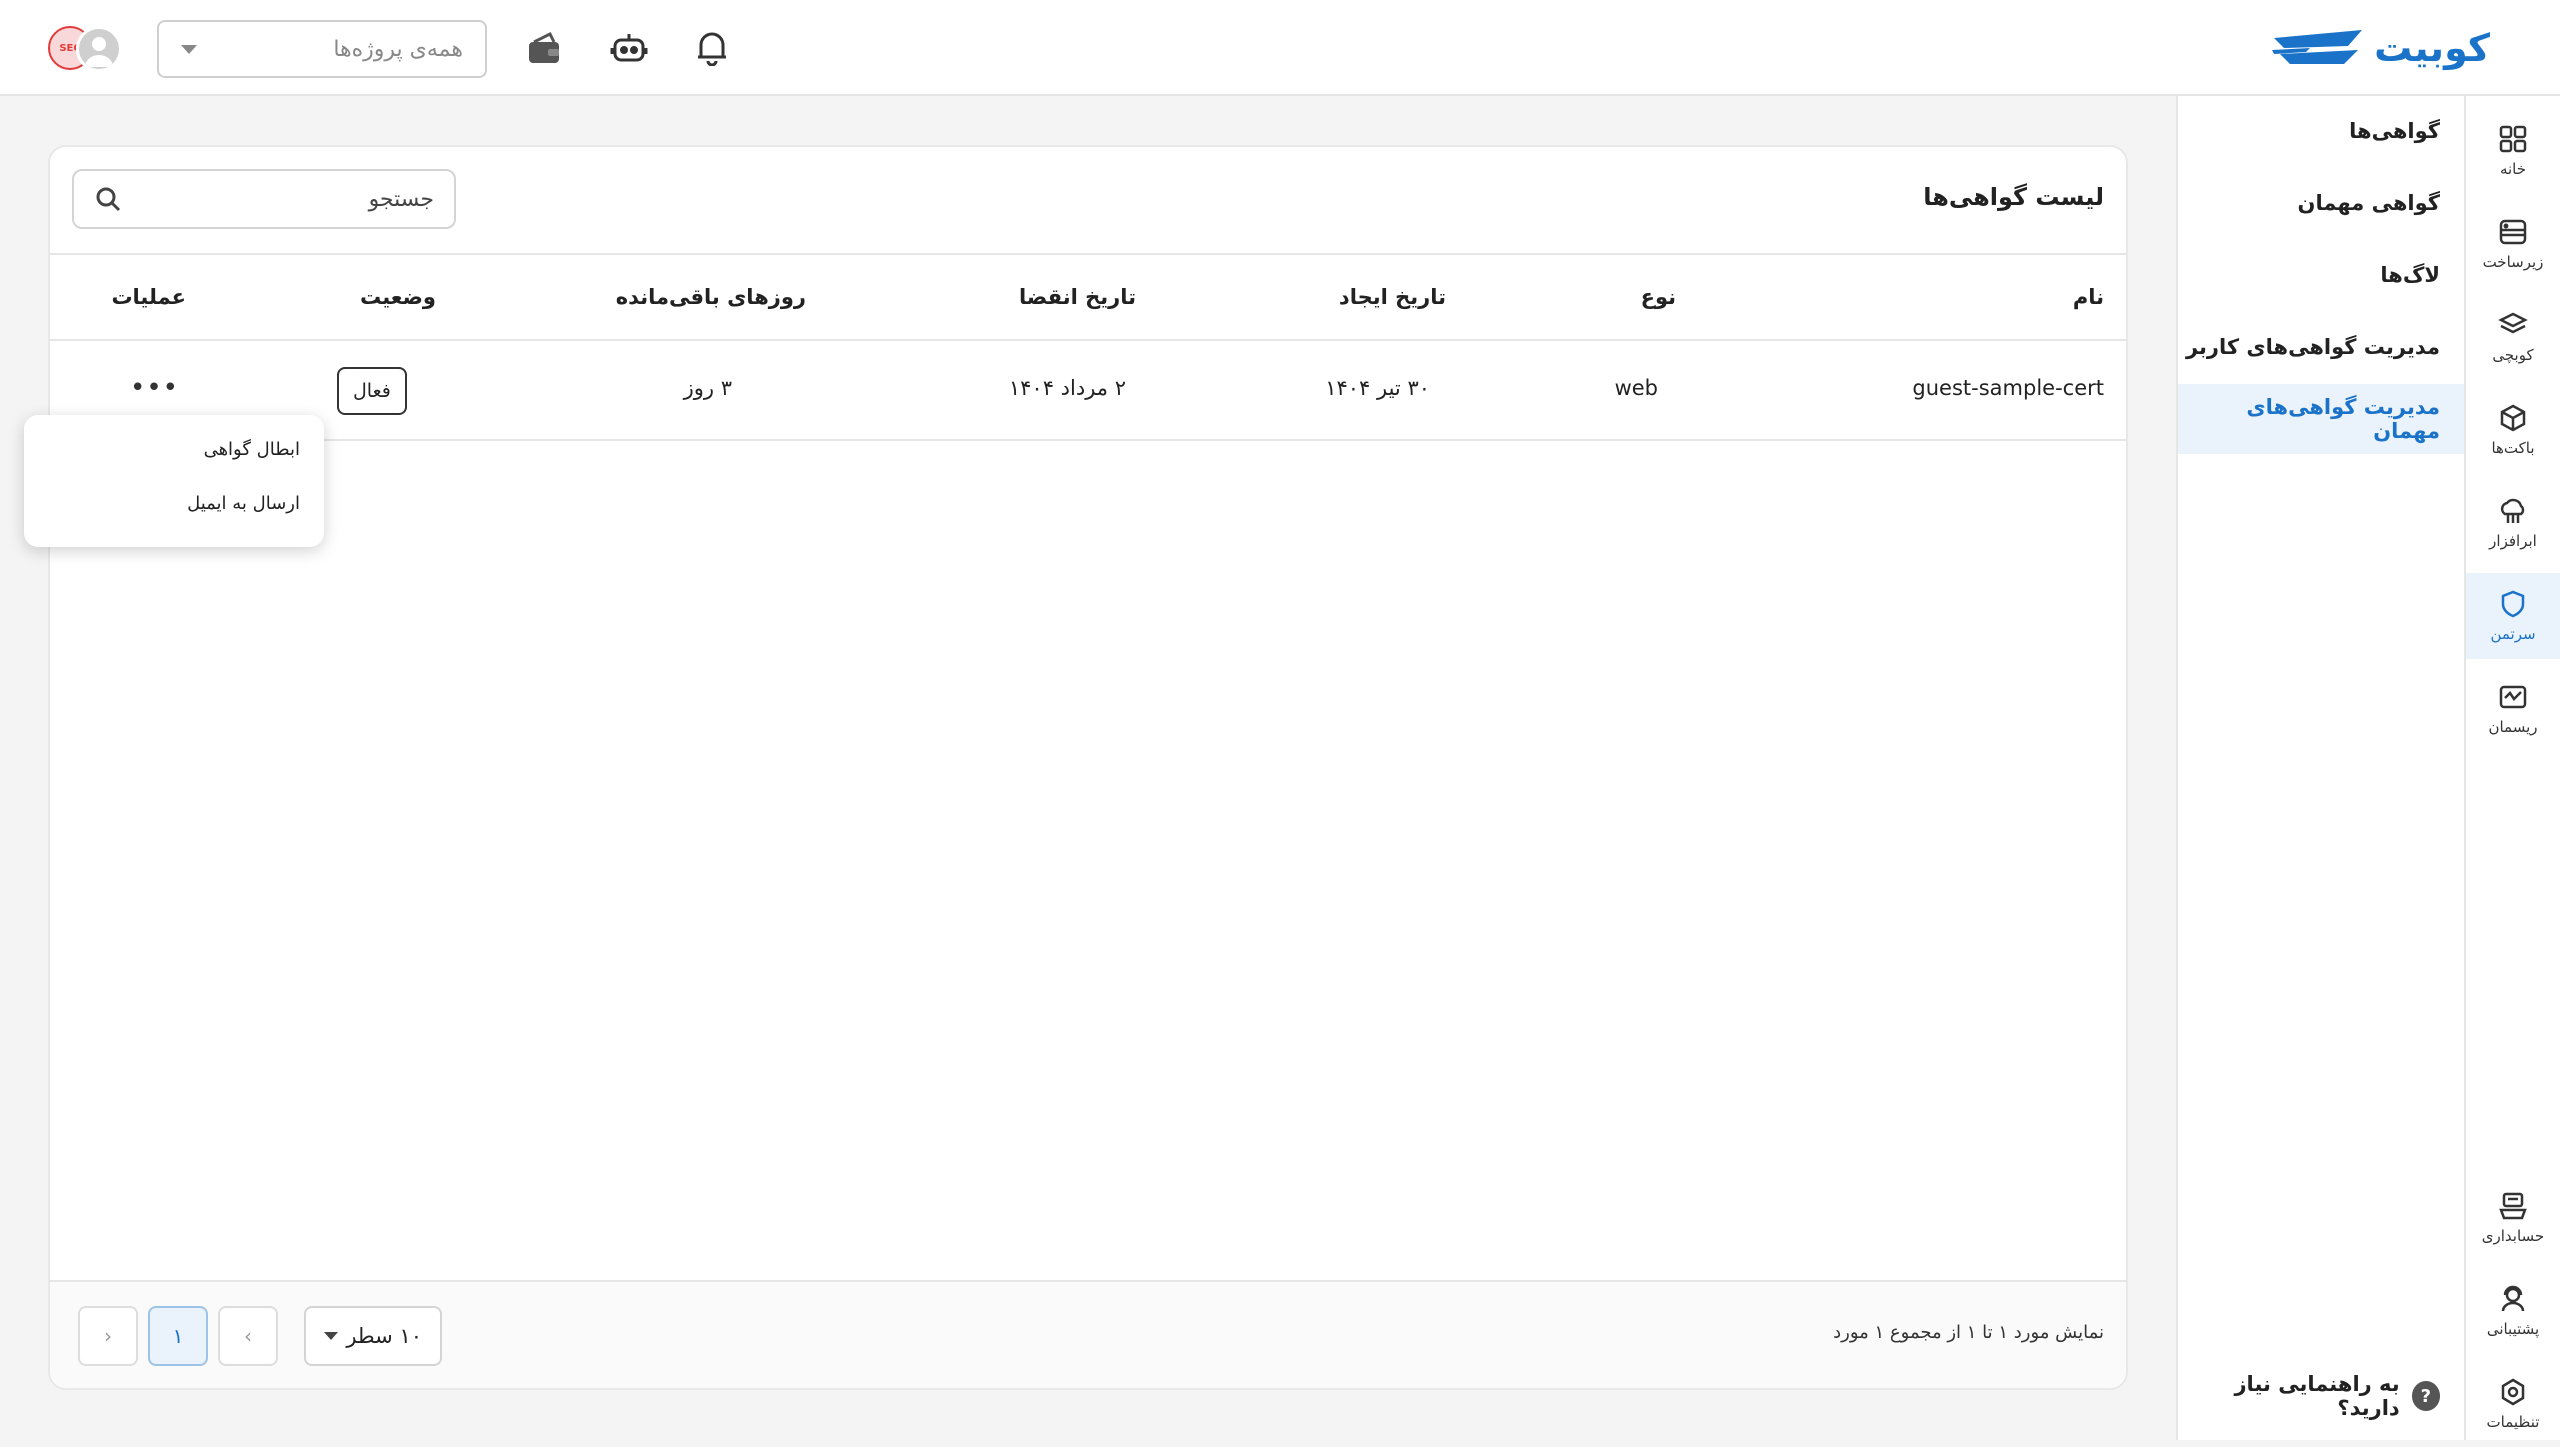  What do you see at coordinates (2513, 169) in the screenshot?
I see `rail-label: خانه` at bounding box center [2513, 169].